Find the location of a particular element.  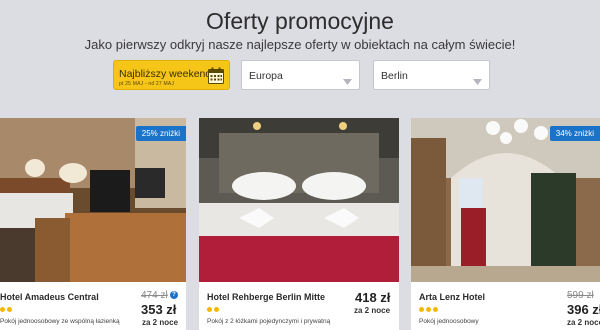

current-price: 396 zł is located at coordinates (583, 309).